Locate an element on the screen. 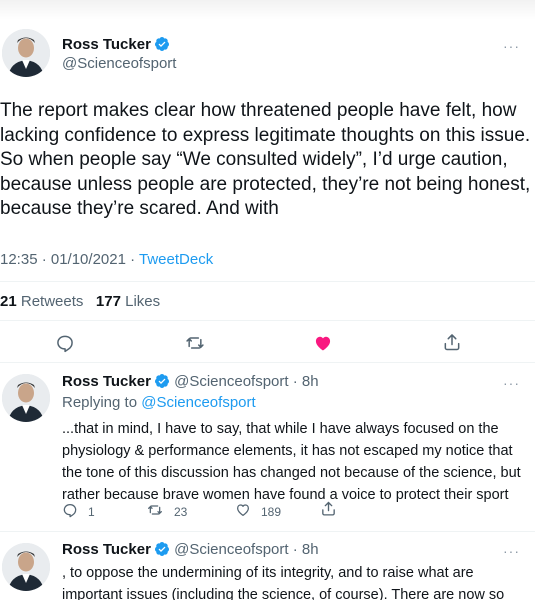 The width and height of the screenshot is (535, 600). retweets-stat: 21 Retweets is located at coordinates (41, 301).